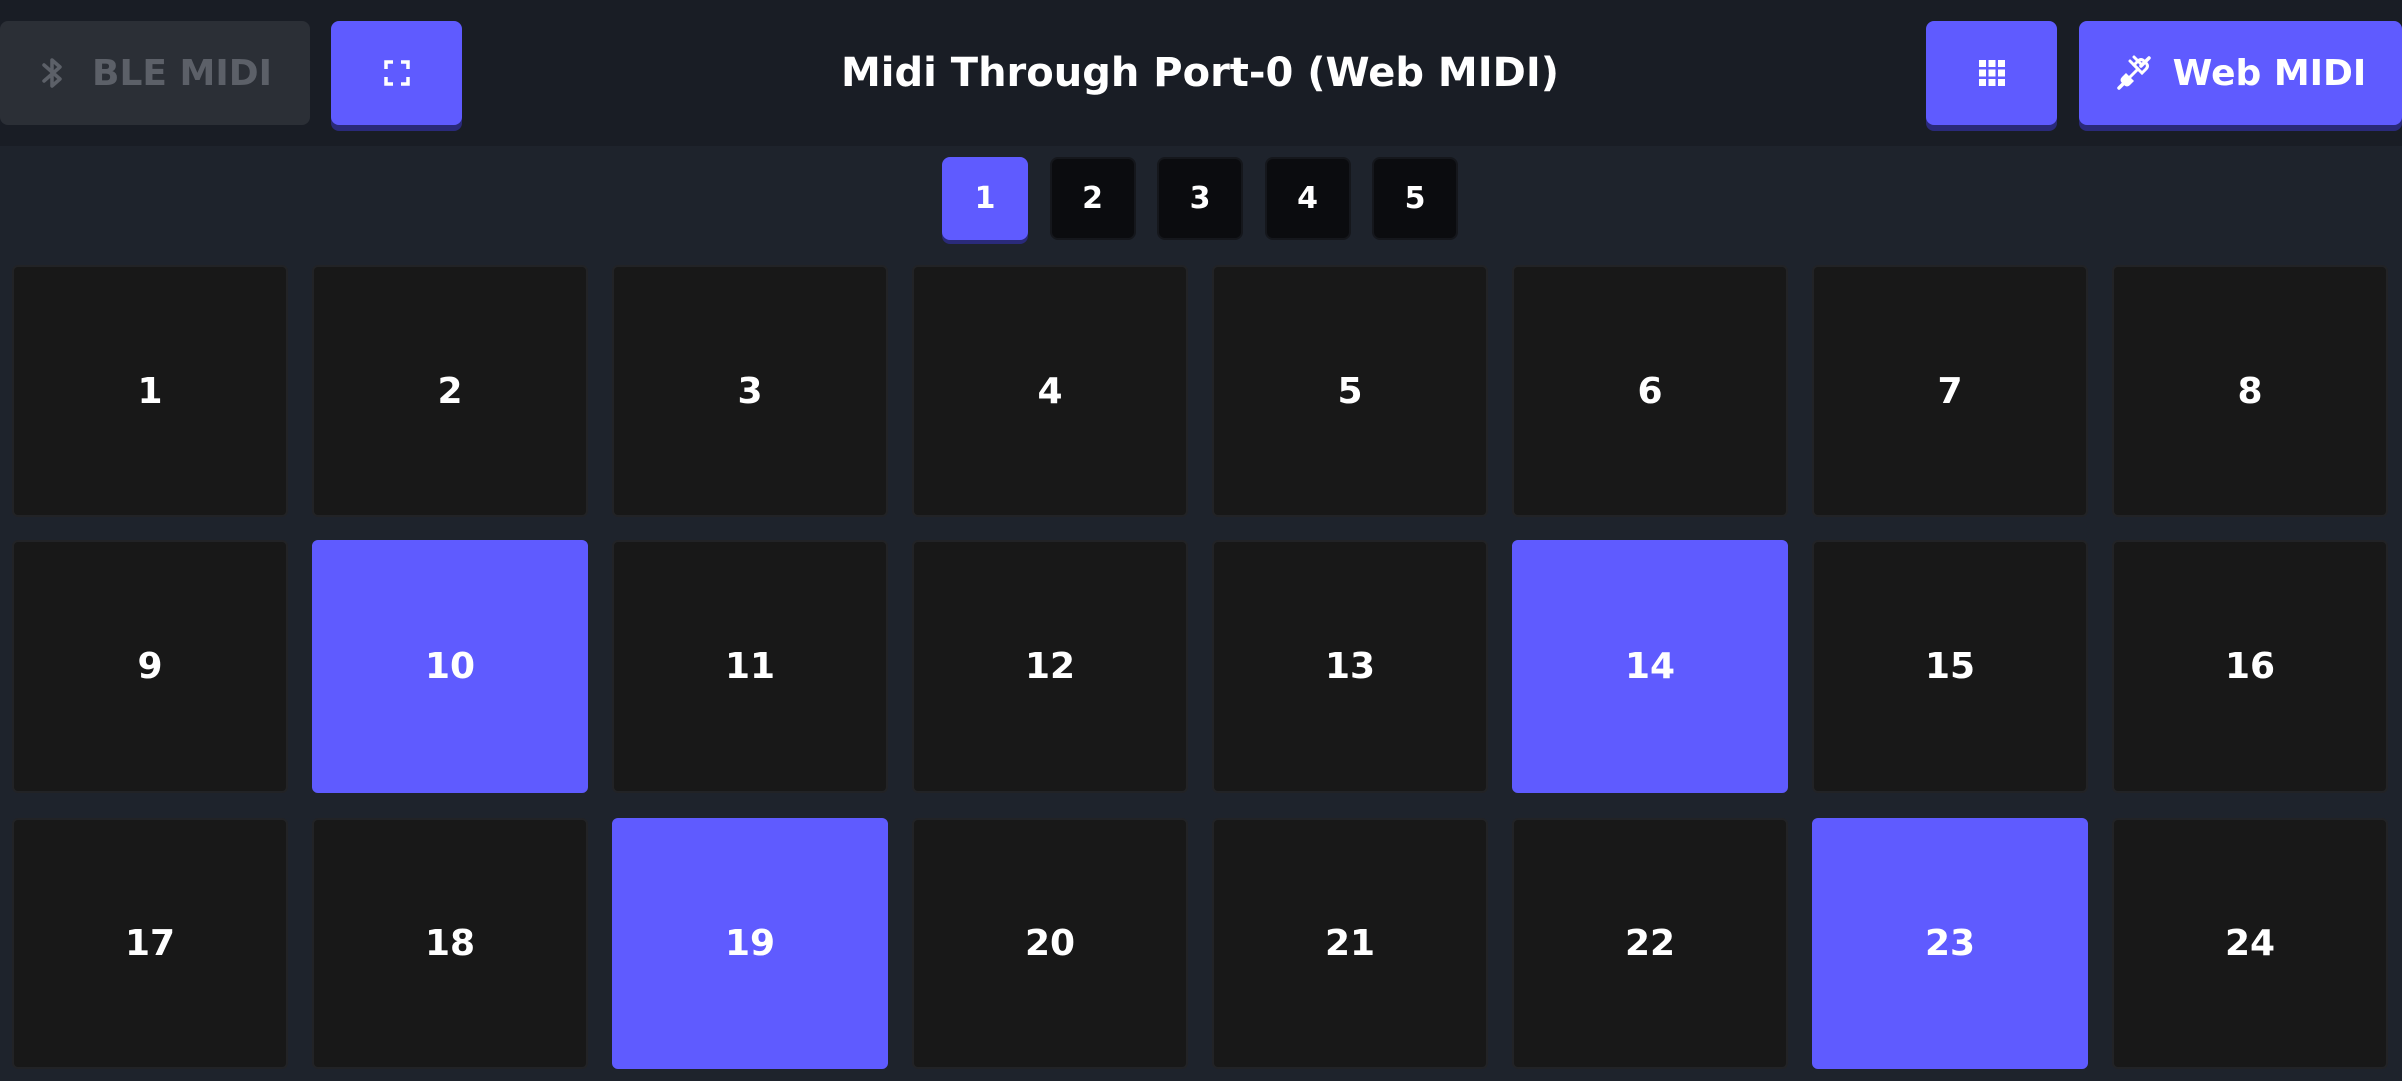 The height and width of the screenshot is (1081, 2402). I want to click on pad-label: 21, so click(1350, 943).